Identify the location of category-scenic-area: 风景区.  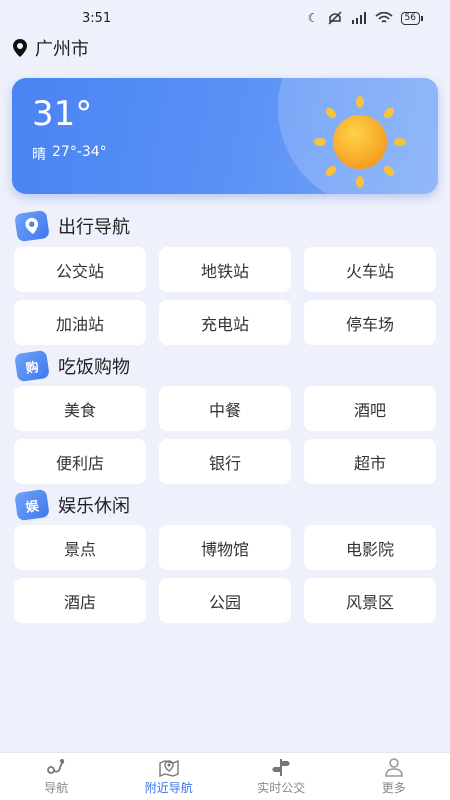
(370, 600).